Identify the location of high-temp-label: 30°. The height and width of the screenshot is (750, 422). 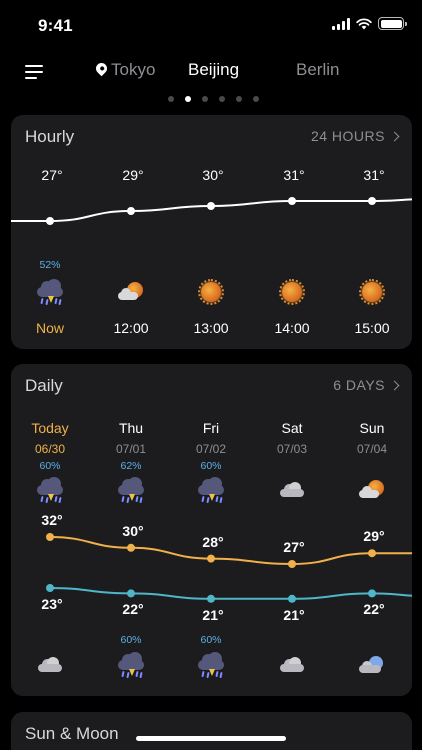
(133, 530).